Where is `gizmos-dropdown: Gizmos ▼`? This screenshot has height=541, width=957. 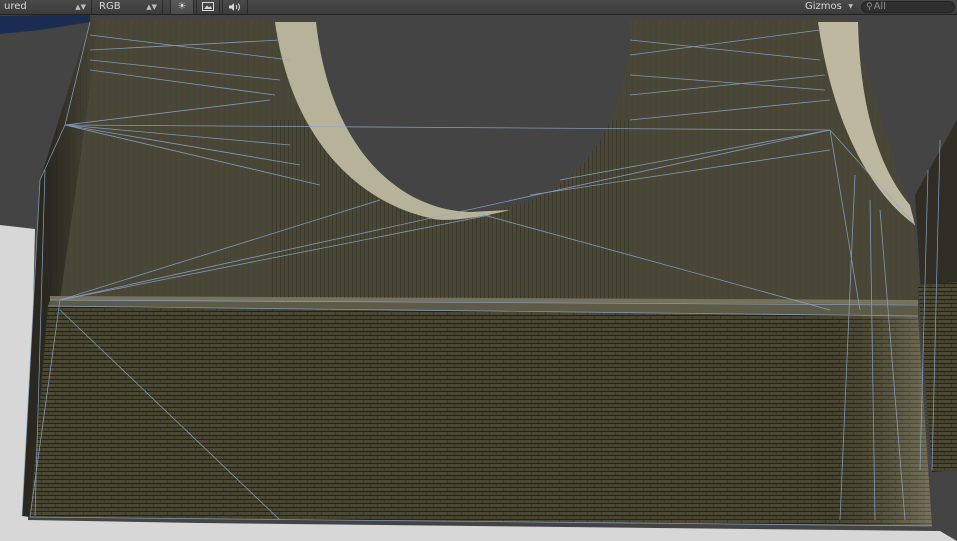
gizmos-dropdown: Gizmos ▼ is located at coordinates (828, 7).